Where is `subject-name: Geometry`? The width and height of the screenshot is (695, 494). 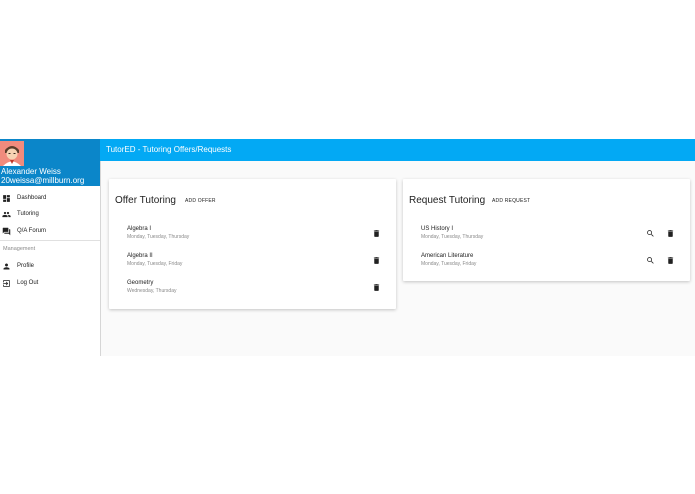
subject-name: Geometry is located at coordinates (140, 283).